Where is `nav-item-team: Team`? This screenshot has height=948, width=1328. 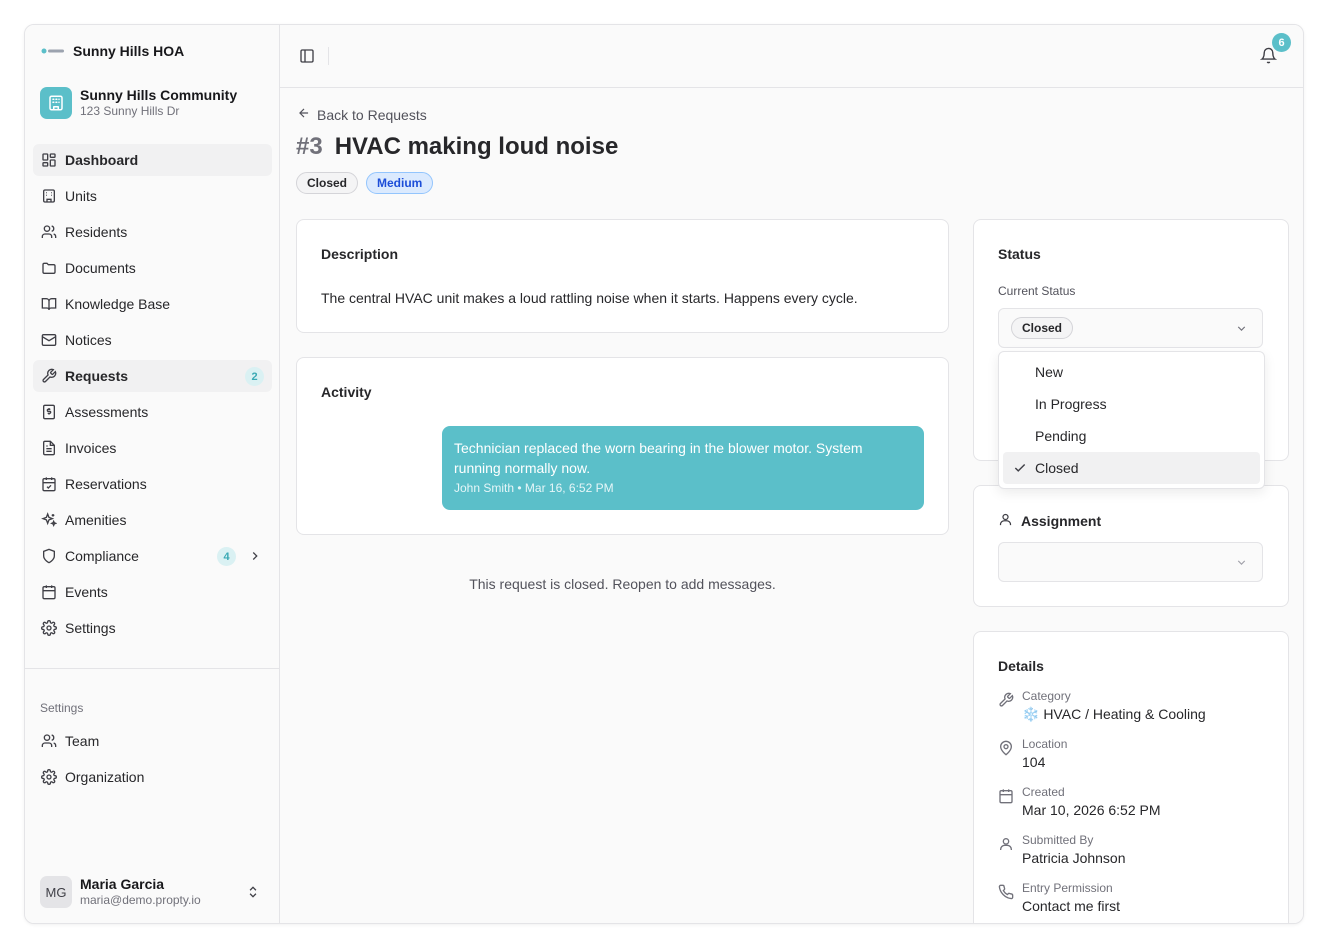
nav-item-team: Team is located at coordinates (152, 741).